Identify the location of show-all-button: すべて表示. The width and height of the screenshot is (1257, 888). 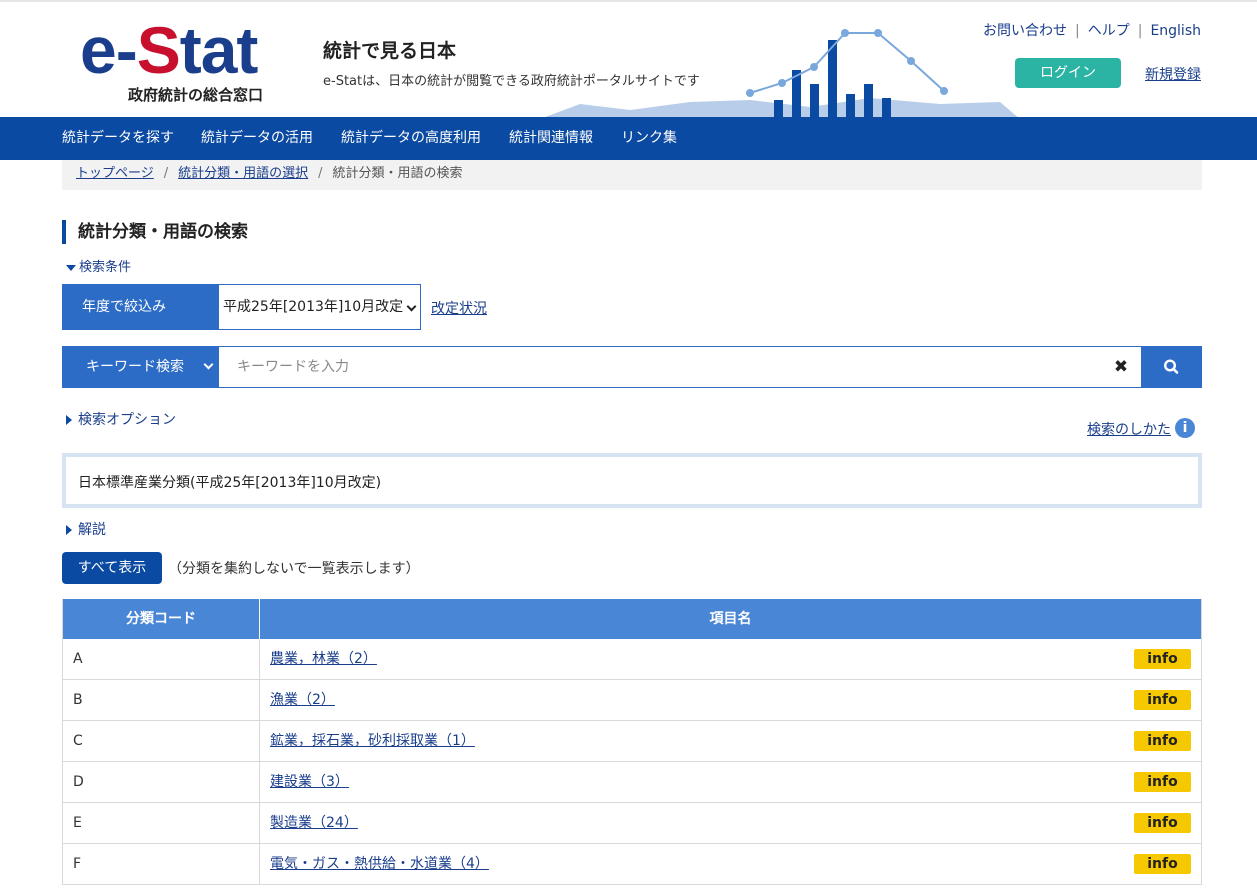
(112, 568).